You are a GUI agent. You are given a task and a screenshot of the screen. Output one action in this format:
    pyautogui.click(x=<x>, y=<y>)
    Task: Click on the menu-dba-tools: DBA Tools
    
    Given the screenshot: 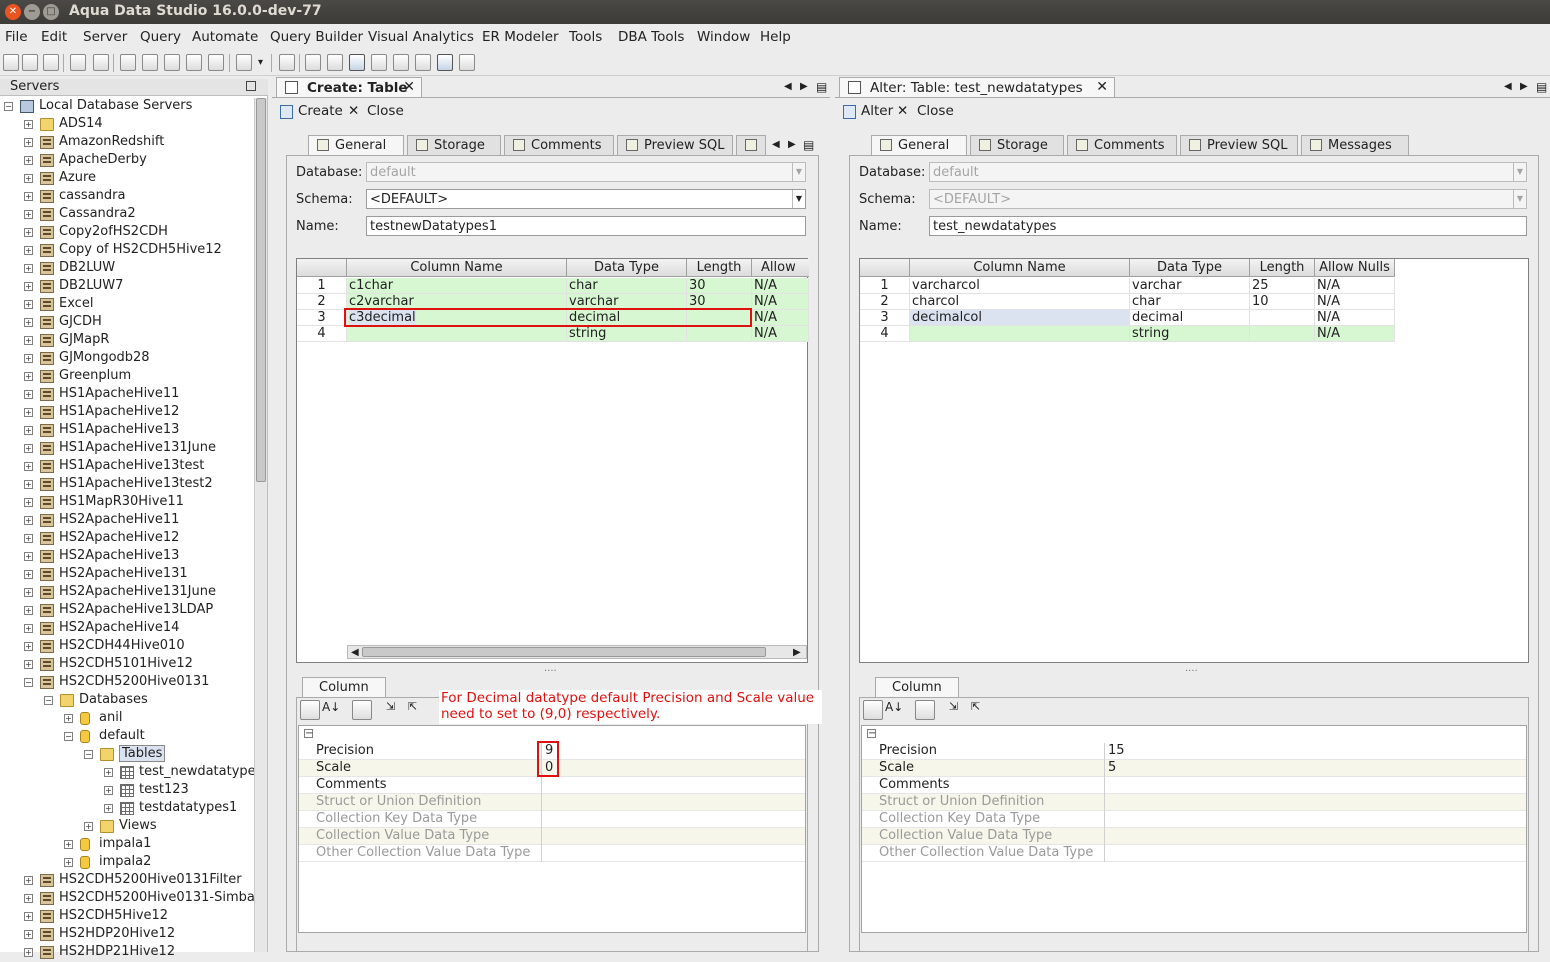 What is the action you would take?
    pyautogui.click(x=651, y=37)
    